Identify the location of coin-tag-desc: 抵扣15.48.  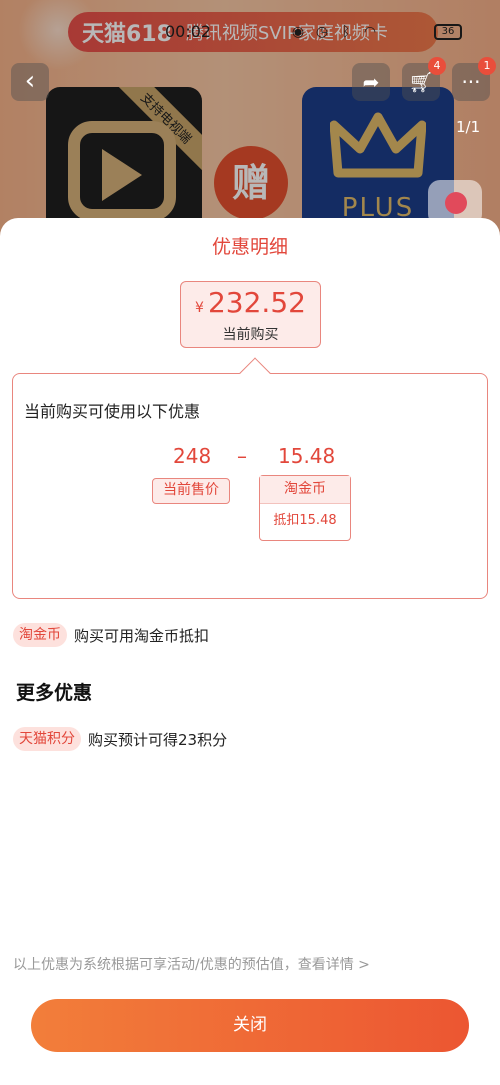
(305, 520).